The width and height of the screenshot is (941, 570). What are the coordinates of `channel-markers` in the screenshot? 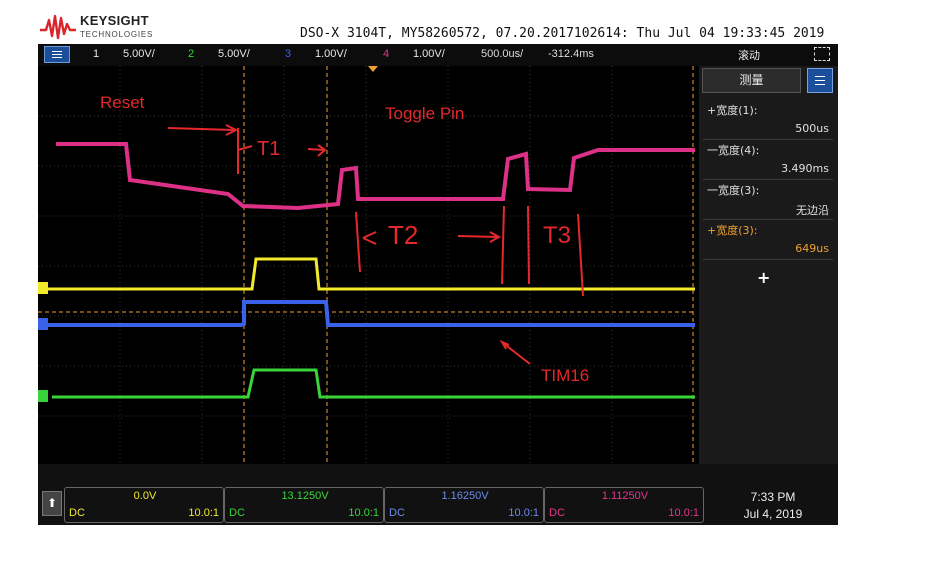 It's located at (43, 342).